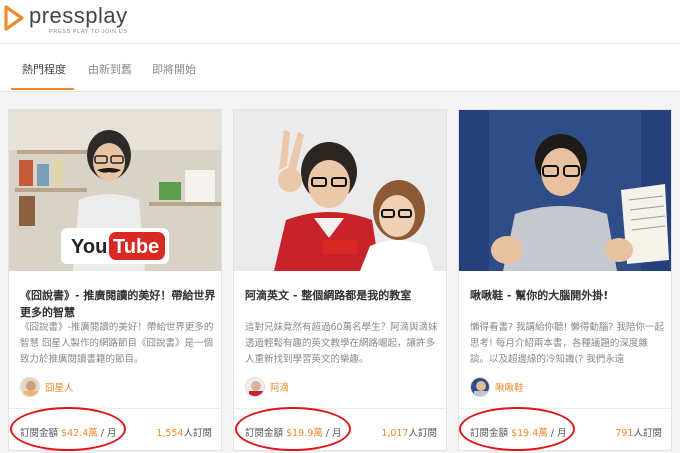  Describe the element at coordinates (89, 247) in the screenshot. I see `svg-text: You` at that location.